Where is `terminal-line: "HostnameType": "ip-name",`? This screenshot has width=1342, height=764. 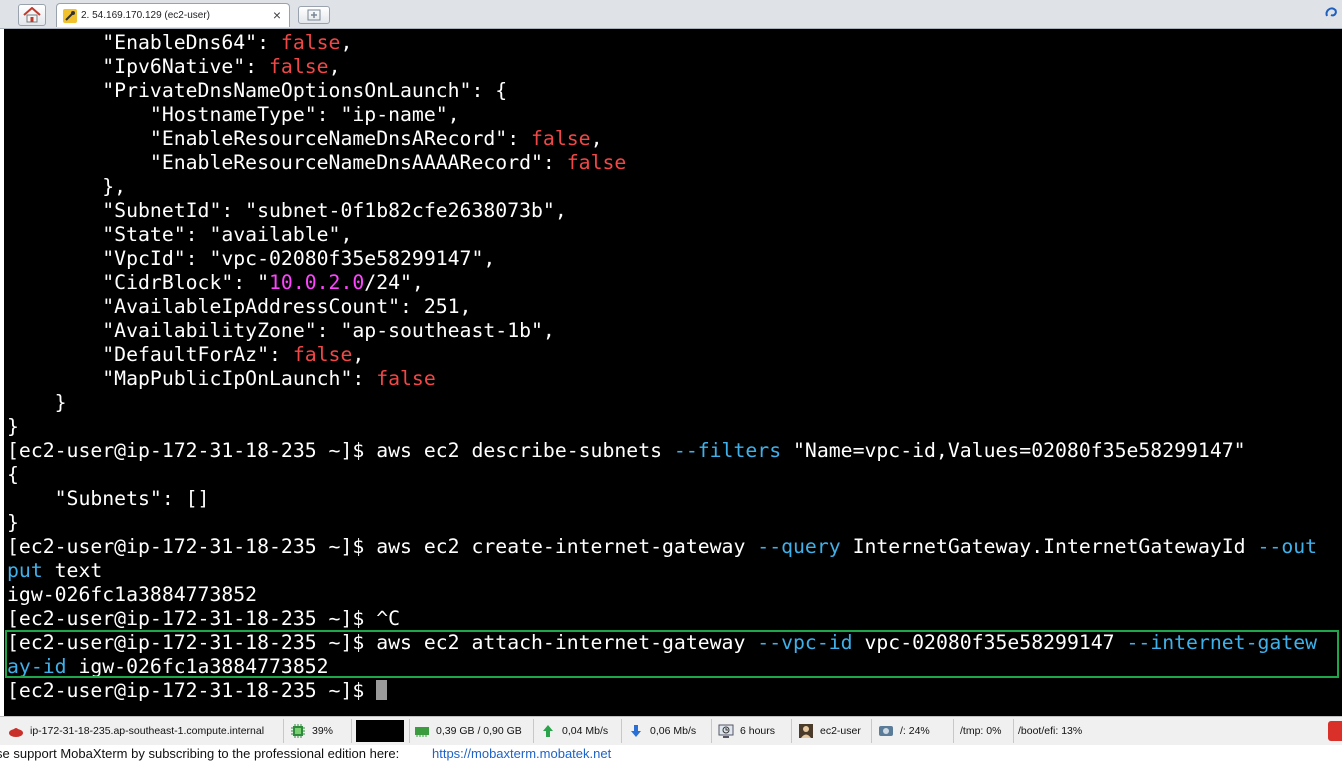 terminal-line: "HostnameType": "ip-name", is located at coordinates (662, 115).